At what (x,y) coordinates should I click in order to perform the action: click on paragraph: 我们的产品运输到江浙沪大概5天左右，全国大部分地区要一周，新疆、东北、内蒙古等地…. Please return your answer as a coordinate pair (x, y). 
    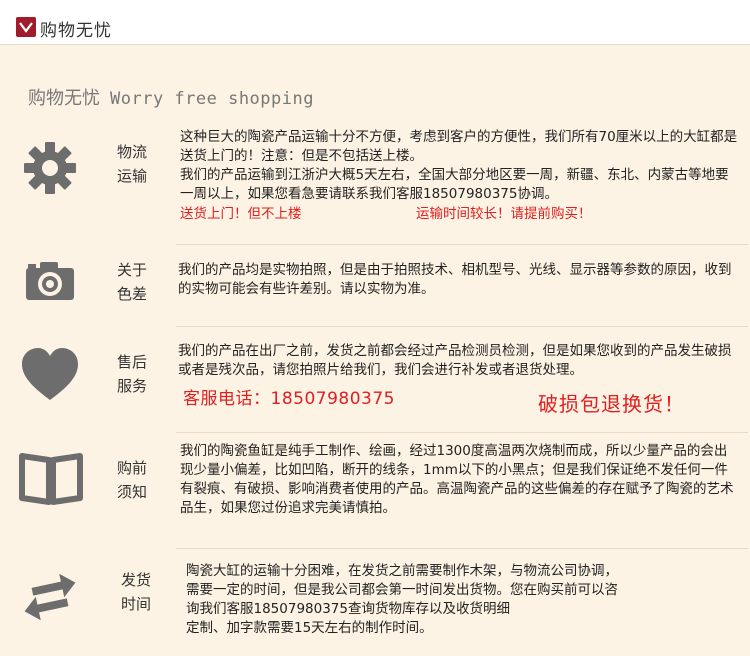
    Looking at the image, I should click on (454, 184).